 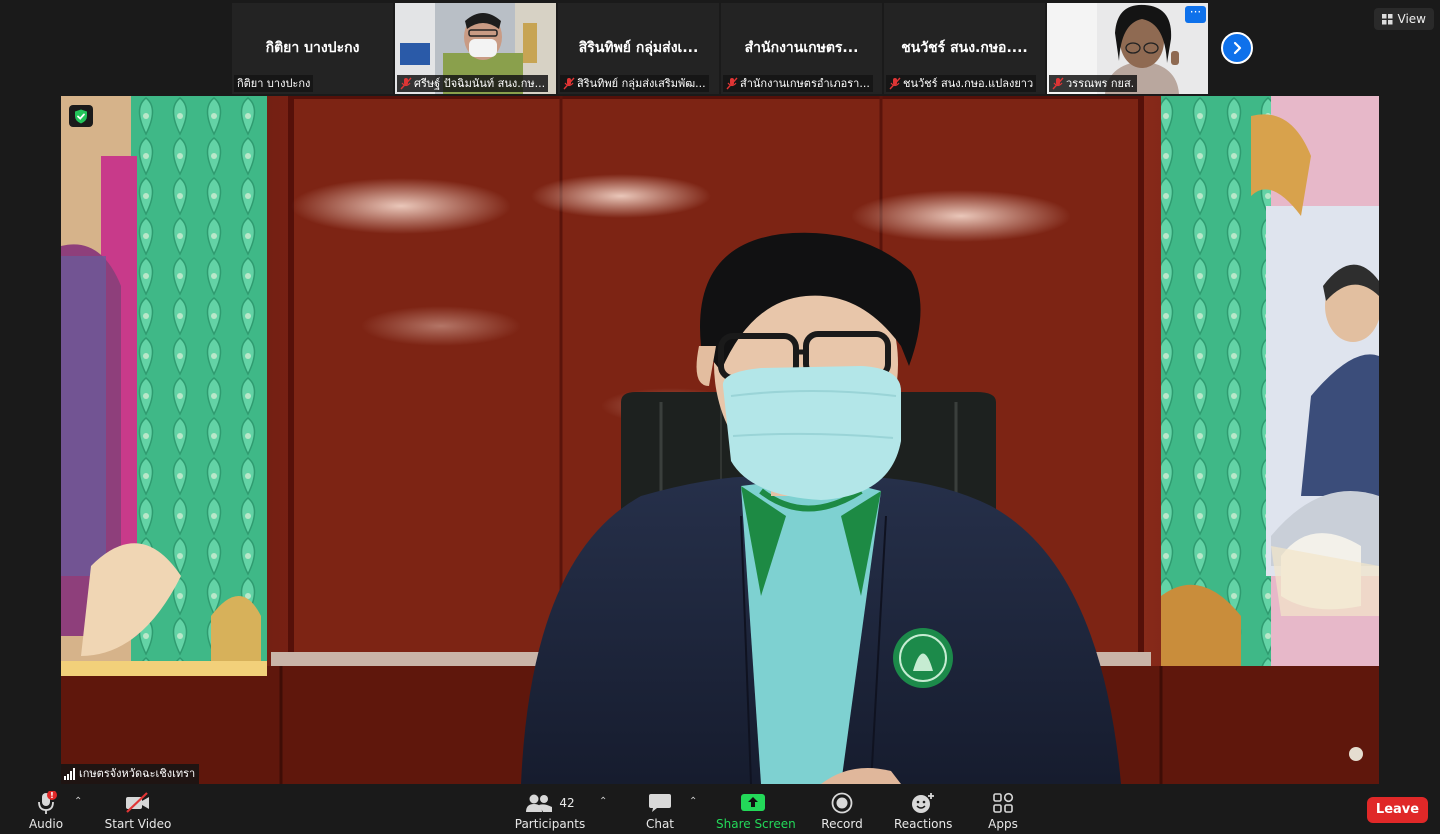 I want to click on active-speaker-name: เกษตรจังหวัดฉะเชิงเทรา, so click(x=137, y=773).